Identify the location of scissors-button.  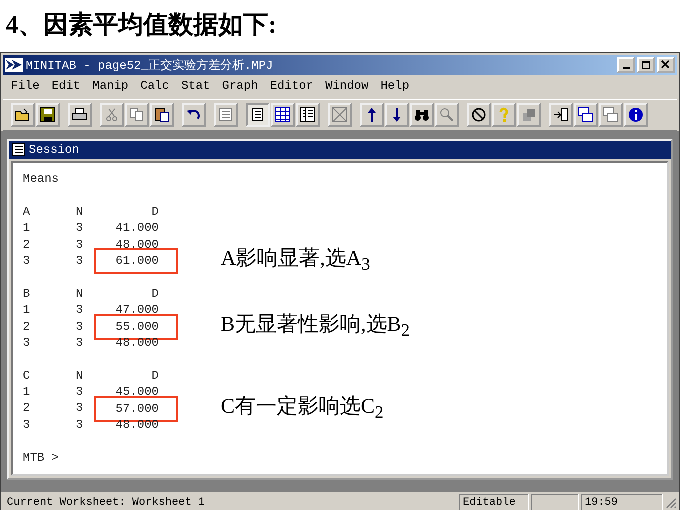
(112, 115).